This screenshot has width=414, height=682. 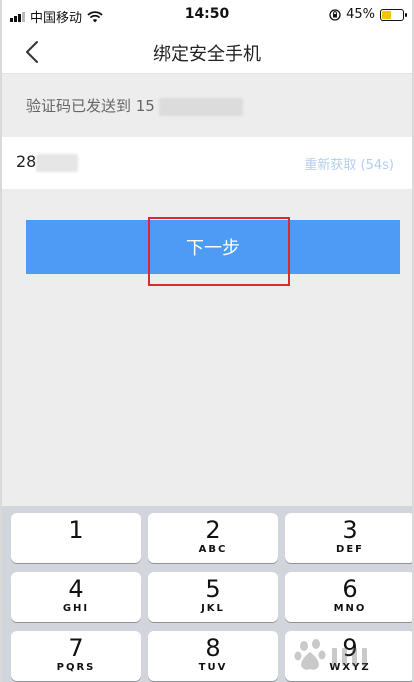 What do you see at coordinates (57, 162) in the screenshot?
I see `masked-code` at bounding box center [57, 162].